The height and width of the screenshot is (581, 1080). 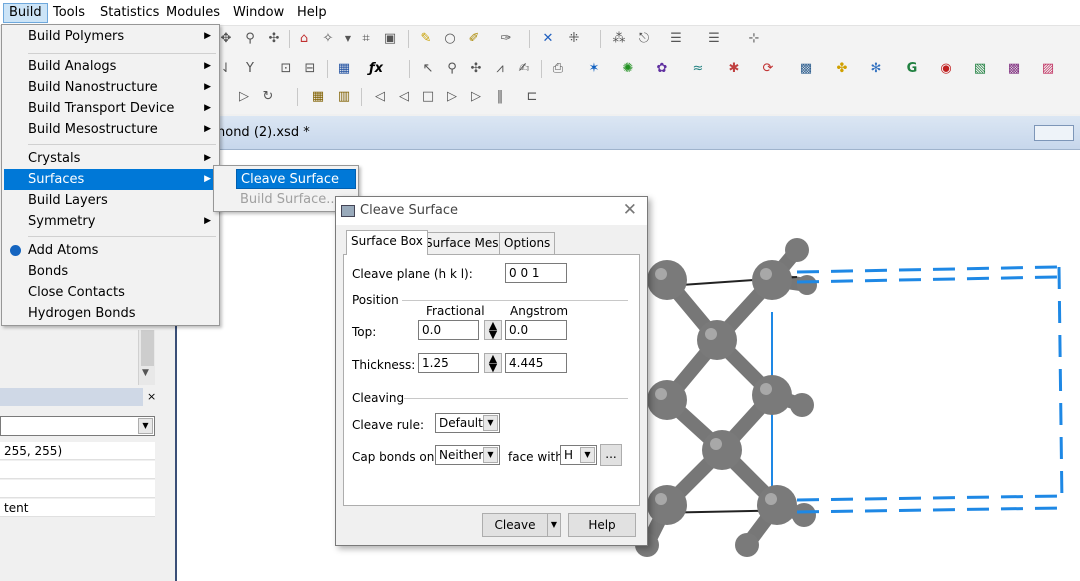 I want to click on tab-options: Options, so click(x=527, y=243).